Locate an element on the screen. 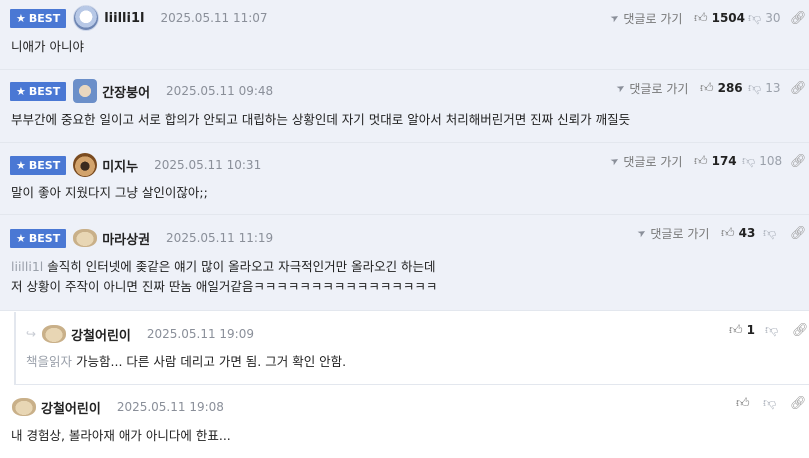 The width and height of the screenshot is (809, 458). reply-arrow-icon: ↪ is located at coordinates (31, 334).